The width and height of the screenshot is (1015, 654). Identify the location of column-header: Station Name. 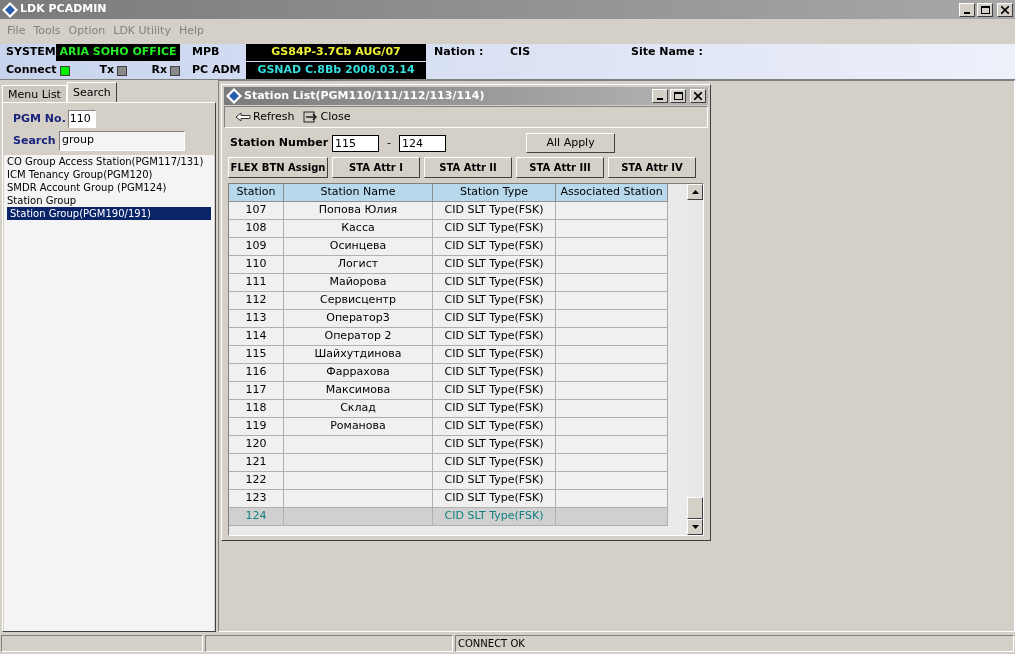
(358, 193).